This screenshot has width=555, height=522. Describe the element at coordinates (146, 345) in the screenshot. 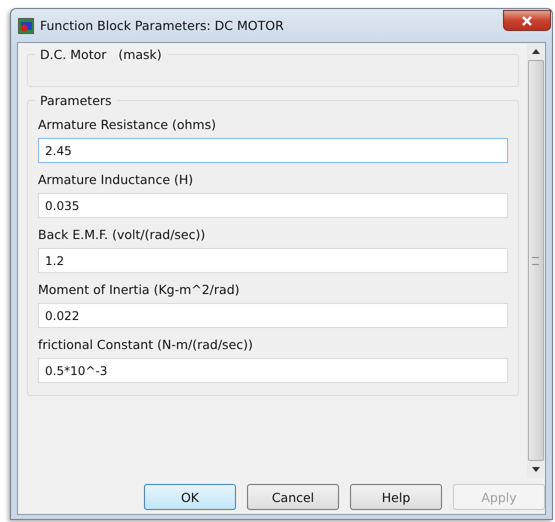

I see `field-label: frictional Constant (N-m/(rad/sec))` at that location.